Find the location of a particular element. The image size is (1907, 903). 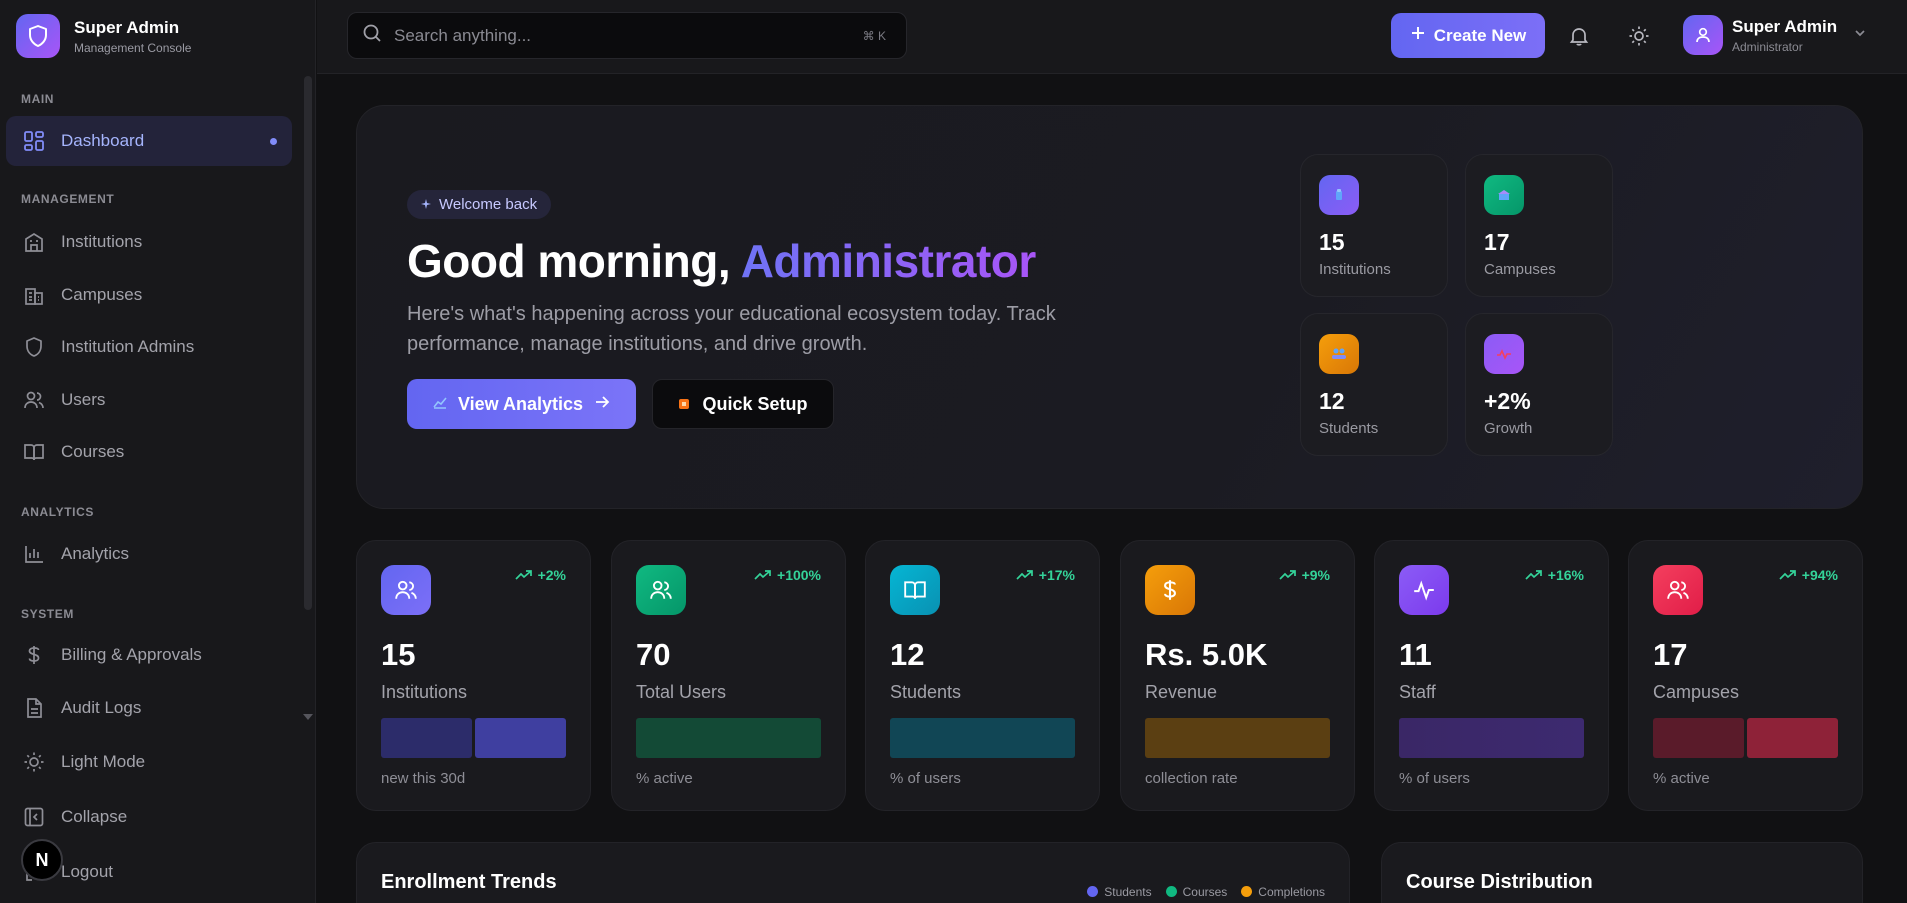

stat-card-institutions: +2% 15 Institutions new this 30d is located at coordinates (473, 675).